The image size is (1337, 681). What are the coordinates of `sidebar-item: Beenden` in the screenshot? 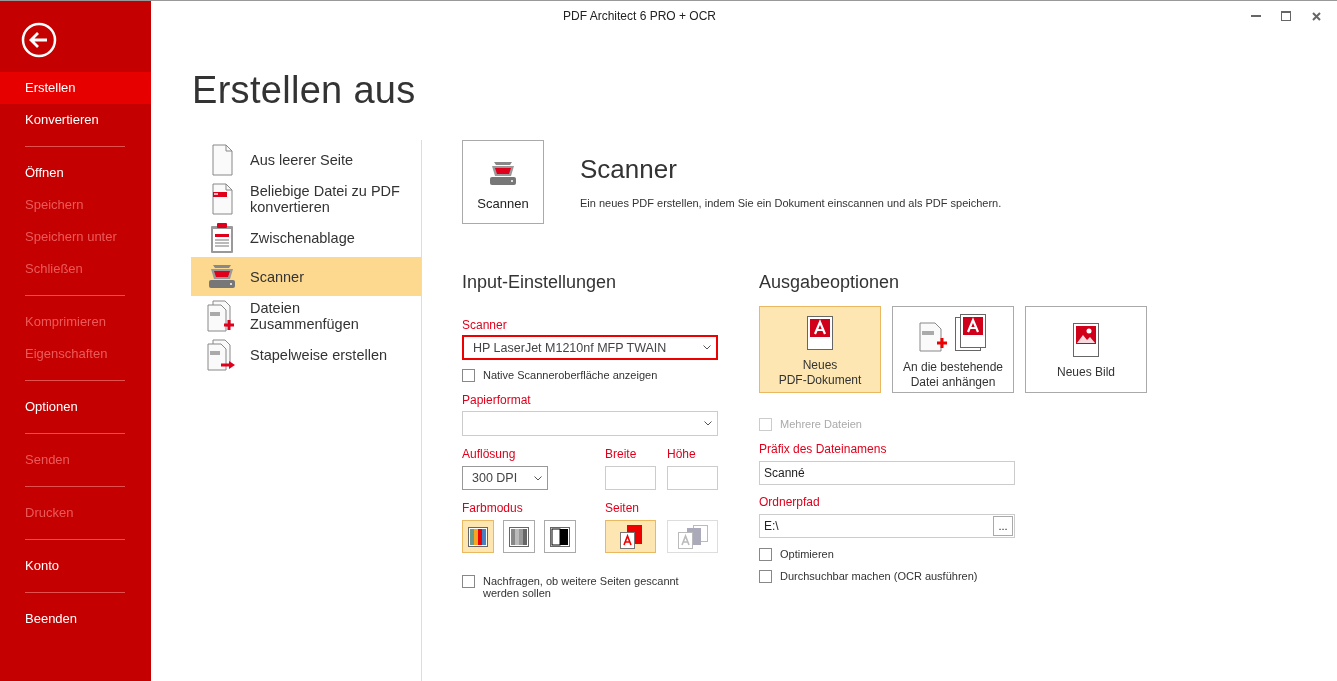 It's located at (75, 619).